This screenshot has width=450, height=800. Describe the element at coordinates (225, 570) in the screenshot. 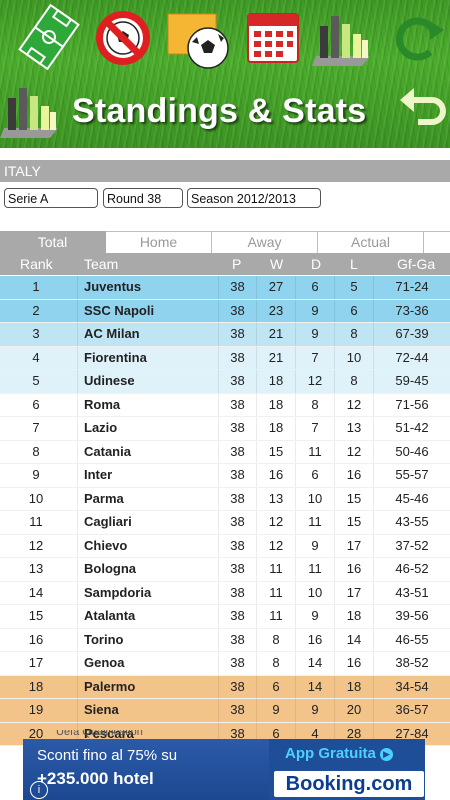

I see `table-row: 13 Bologna 38 11 11 16 46-52` at that location.